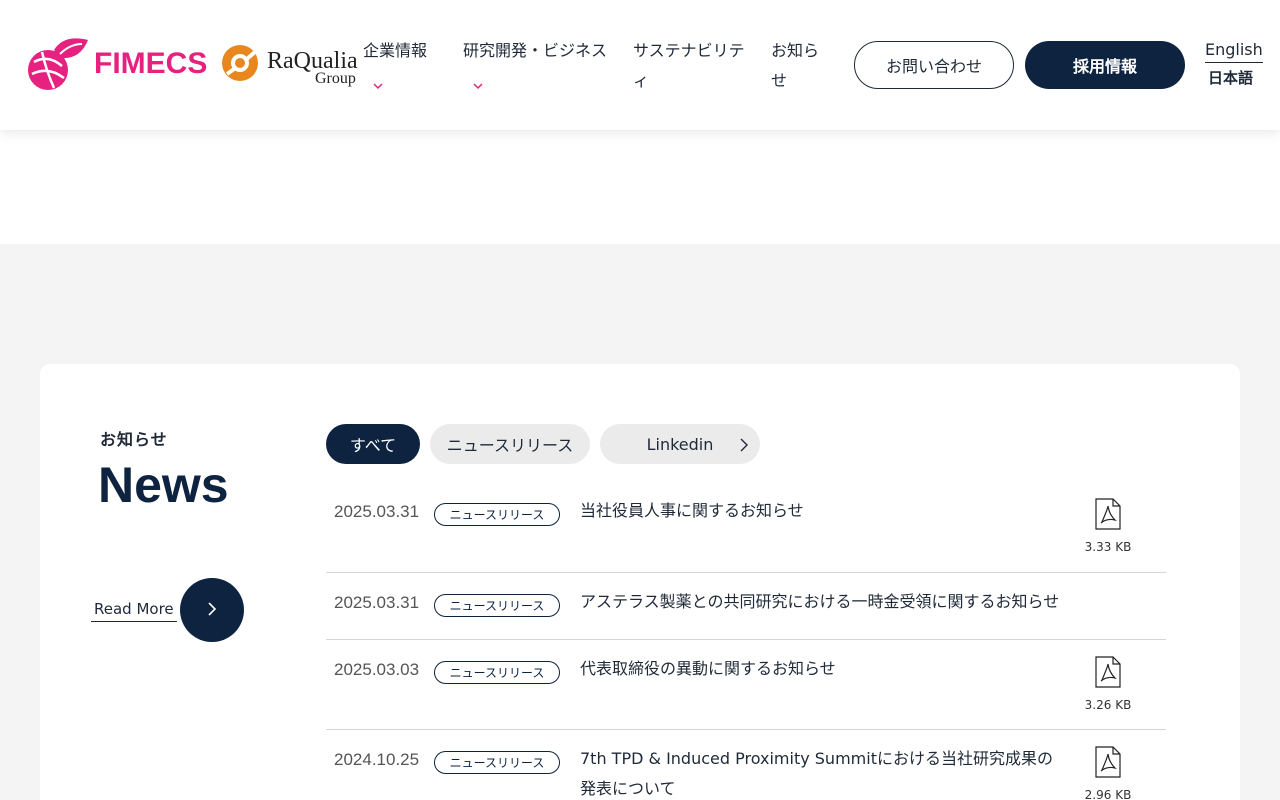  What do you see at coordinates (822, 669) in the screenshot?
I see `news-title: 代表取締役の異動に関するお知らせ` at bounding box center [822, 669].